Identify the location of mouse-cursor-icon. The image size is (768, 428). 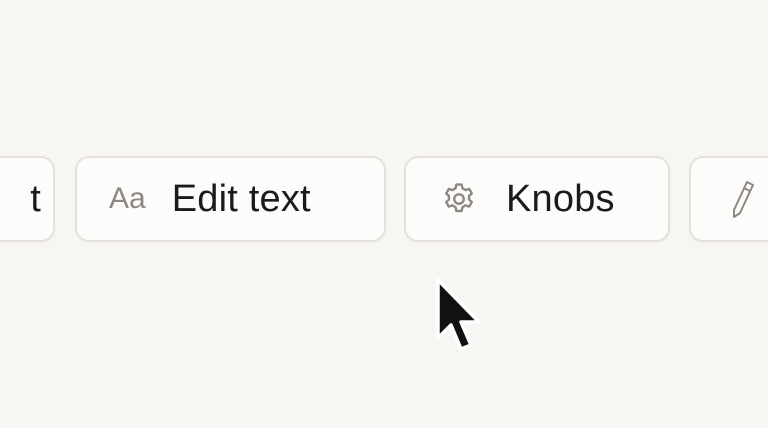
(458, 314).